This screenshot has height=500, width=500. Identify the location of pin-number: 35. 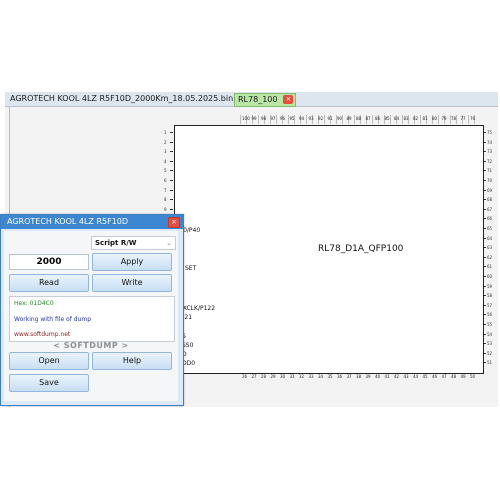
(330, 376).